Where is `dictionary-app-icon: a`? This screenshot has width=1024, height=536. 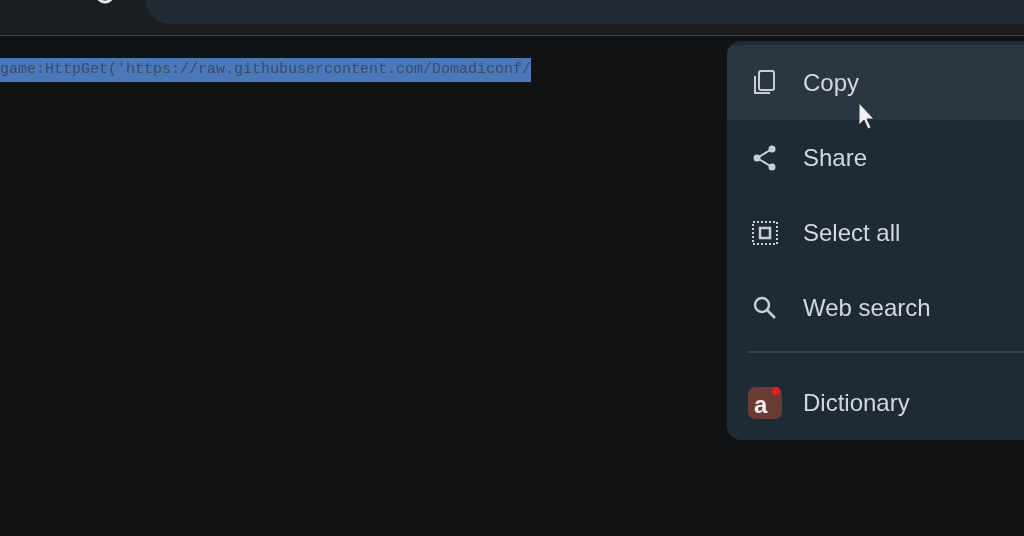 dictionary-app-icon: a is located at coordinates (765, 402).